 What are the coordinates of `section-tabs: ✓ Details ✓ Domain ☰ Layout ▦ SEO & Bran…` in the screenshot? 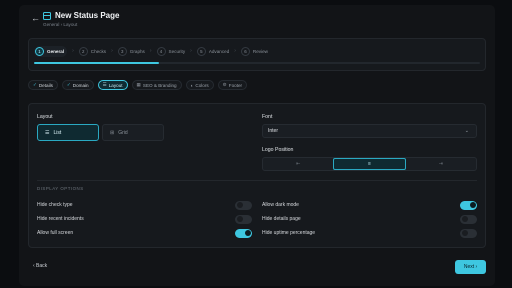 It's located at (138, 85).